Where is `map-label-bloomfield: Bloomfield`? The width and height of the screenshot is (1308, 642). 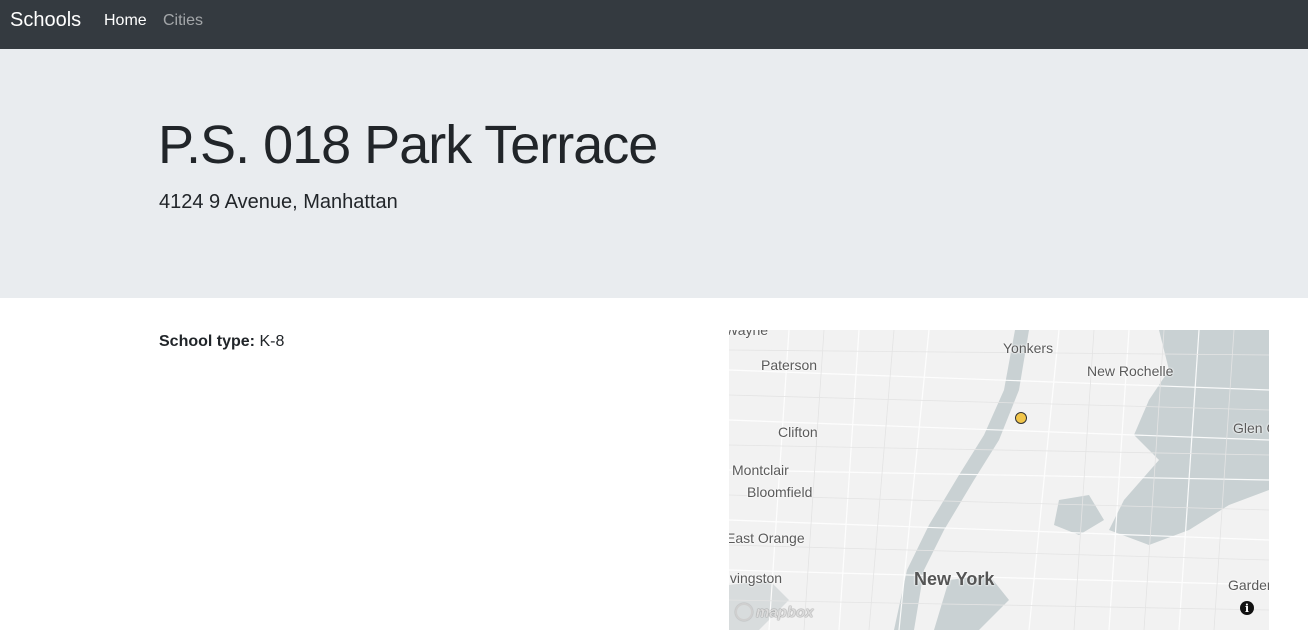
map-label-bloomfield: Bloomfield is located at coordinates (780, 492).